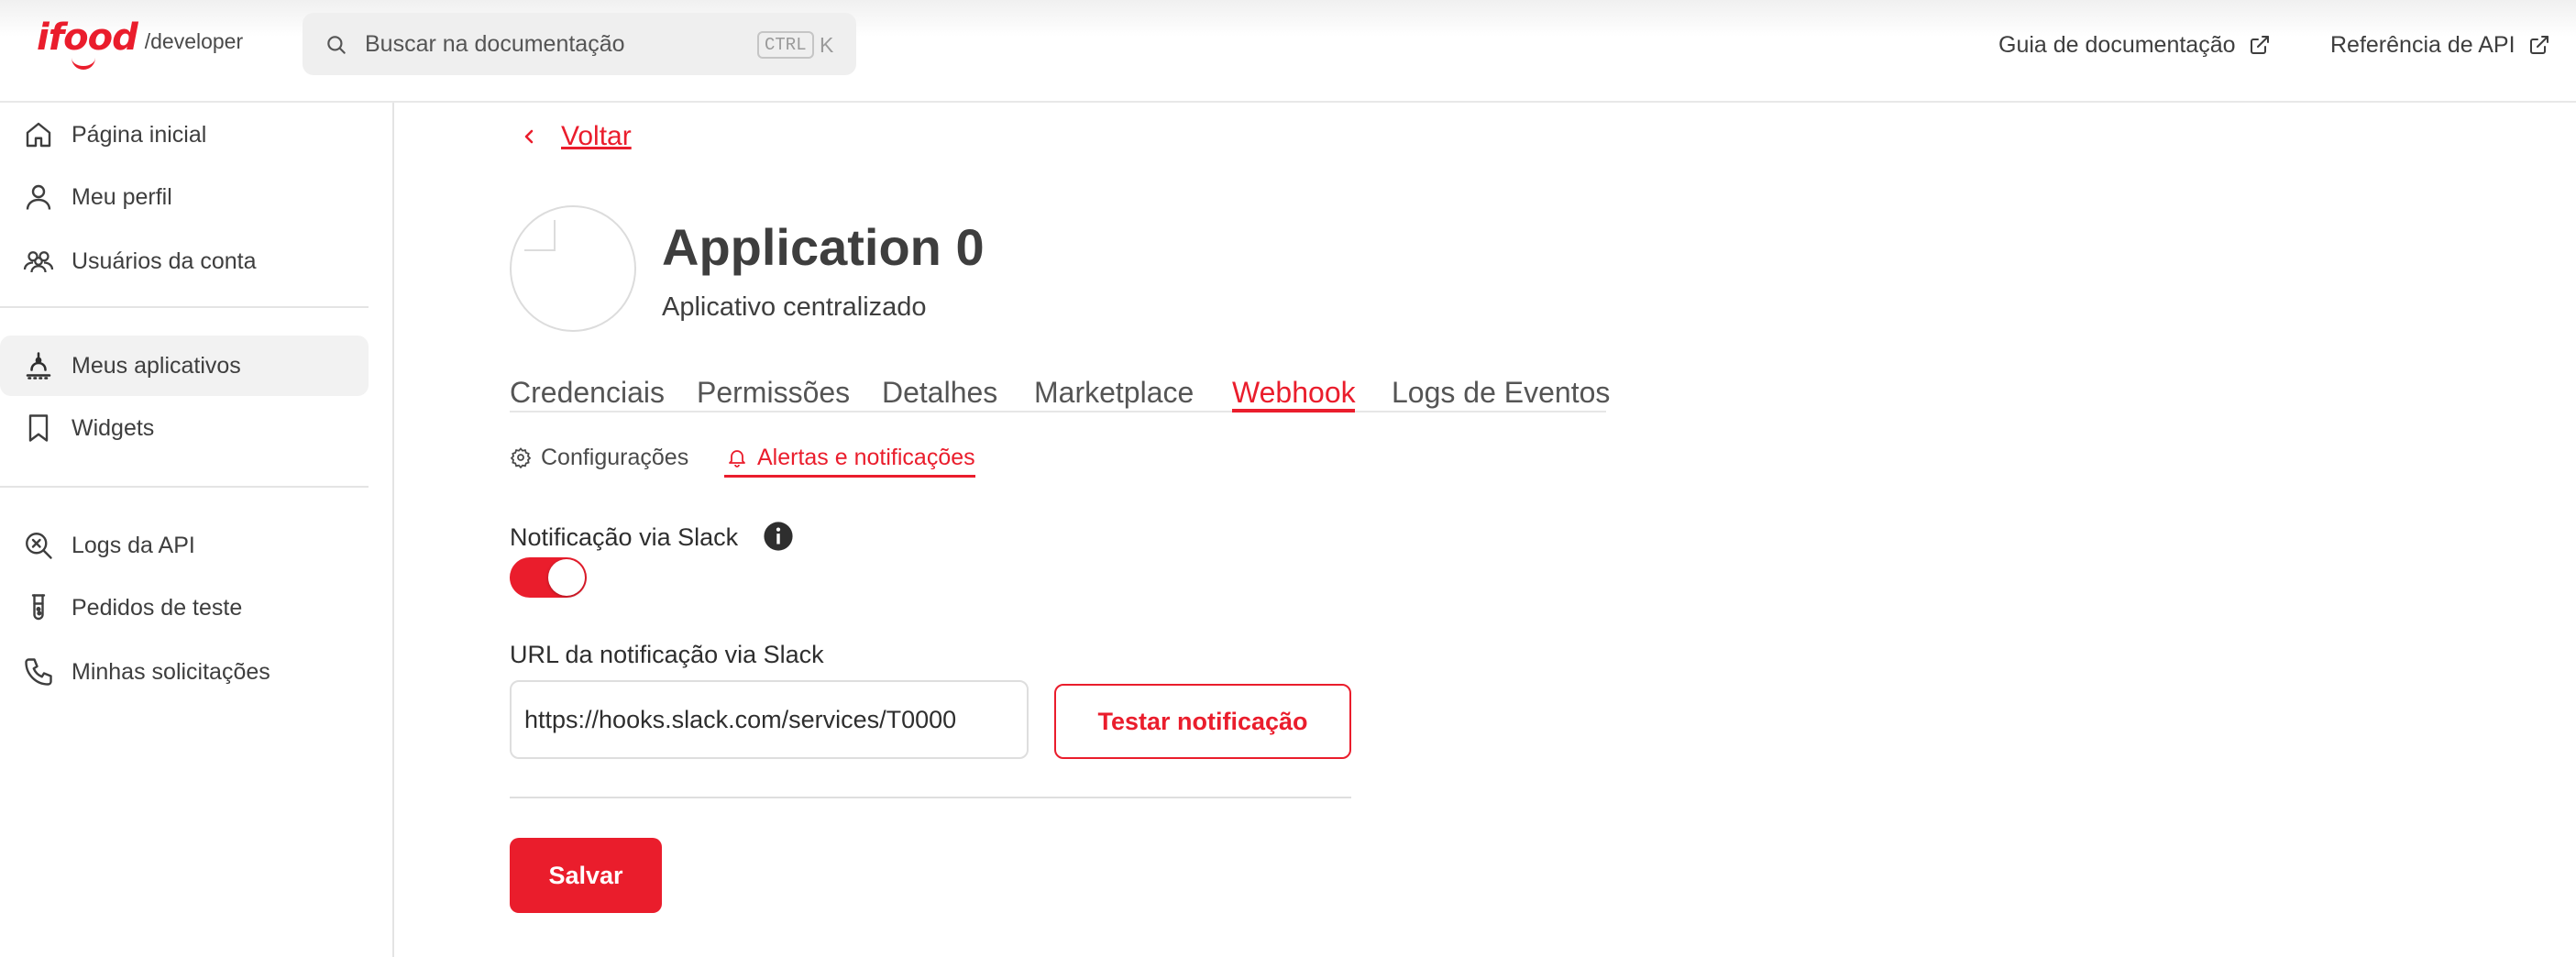  What do you see at coordinates (88, 37) in the screenshot?
I see `logo-wordmark: ifood` at bounding box center [88, 37].